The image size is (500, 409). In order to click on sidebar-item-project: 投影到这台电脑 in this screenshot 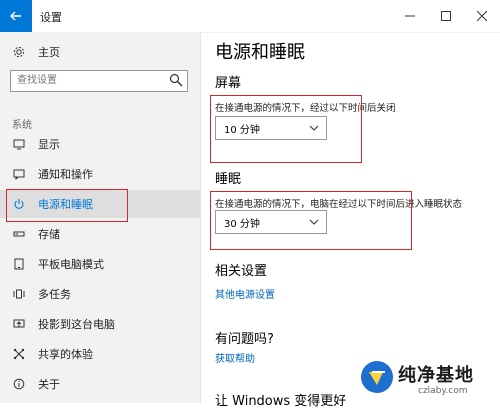, I will do `click(100, 324)`.